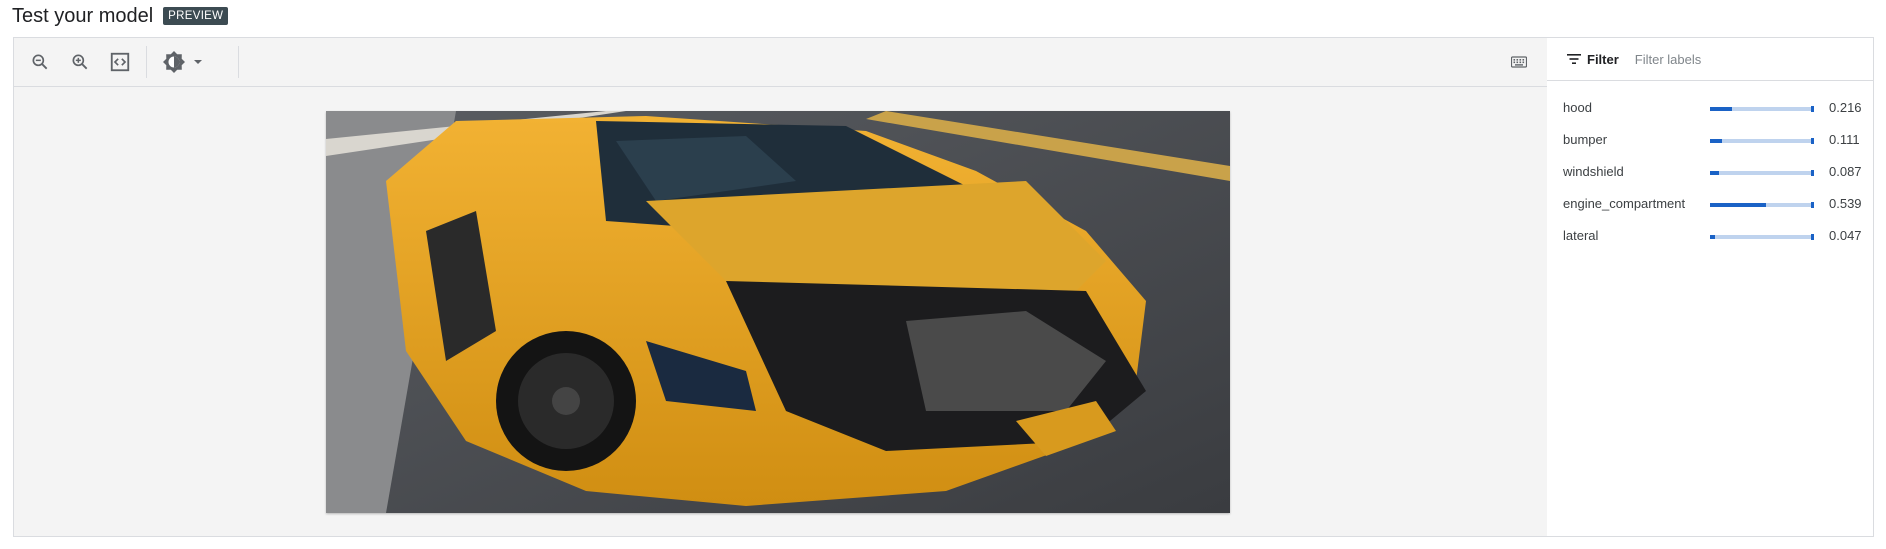 The image size is (1886, 549). What do you see at coordinates (1603, 59) in the screenshot?
I see `filter-label: Filter` at bounding box center [1603, 59].